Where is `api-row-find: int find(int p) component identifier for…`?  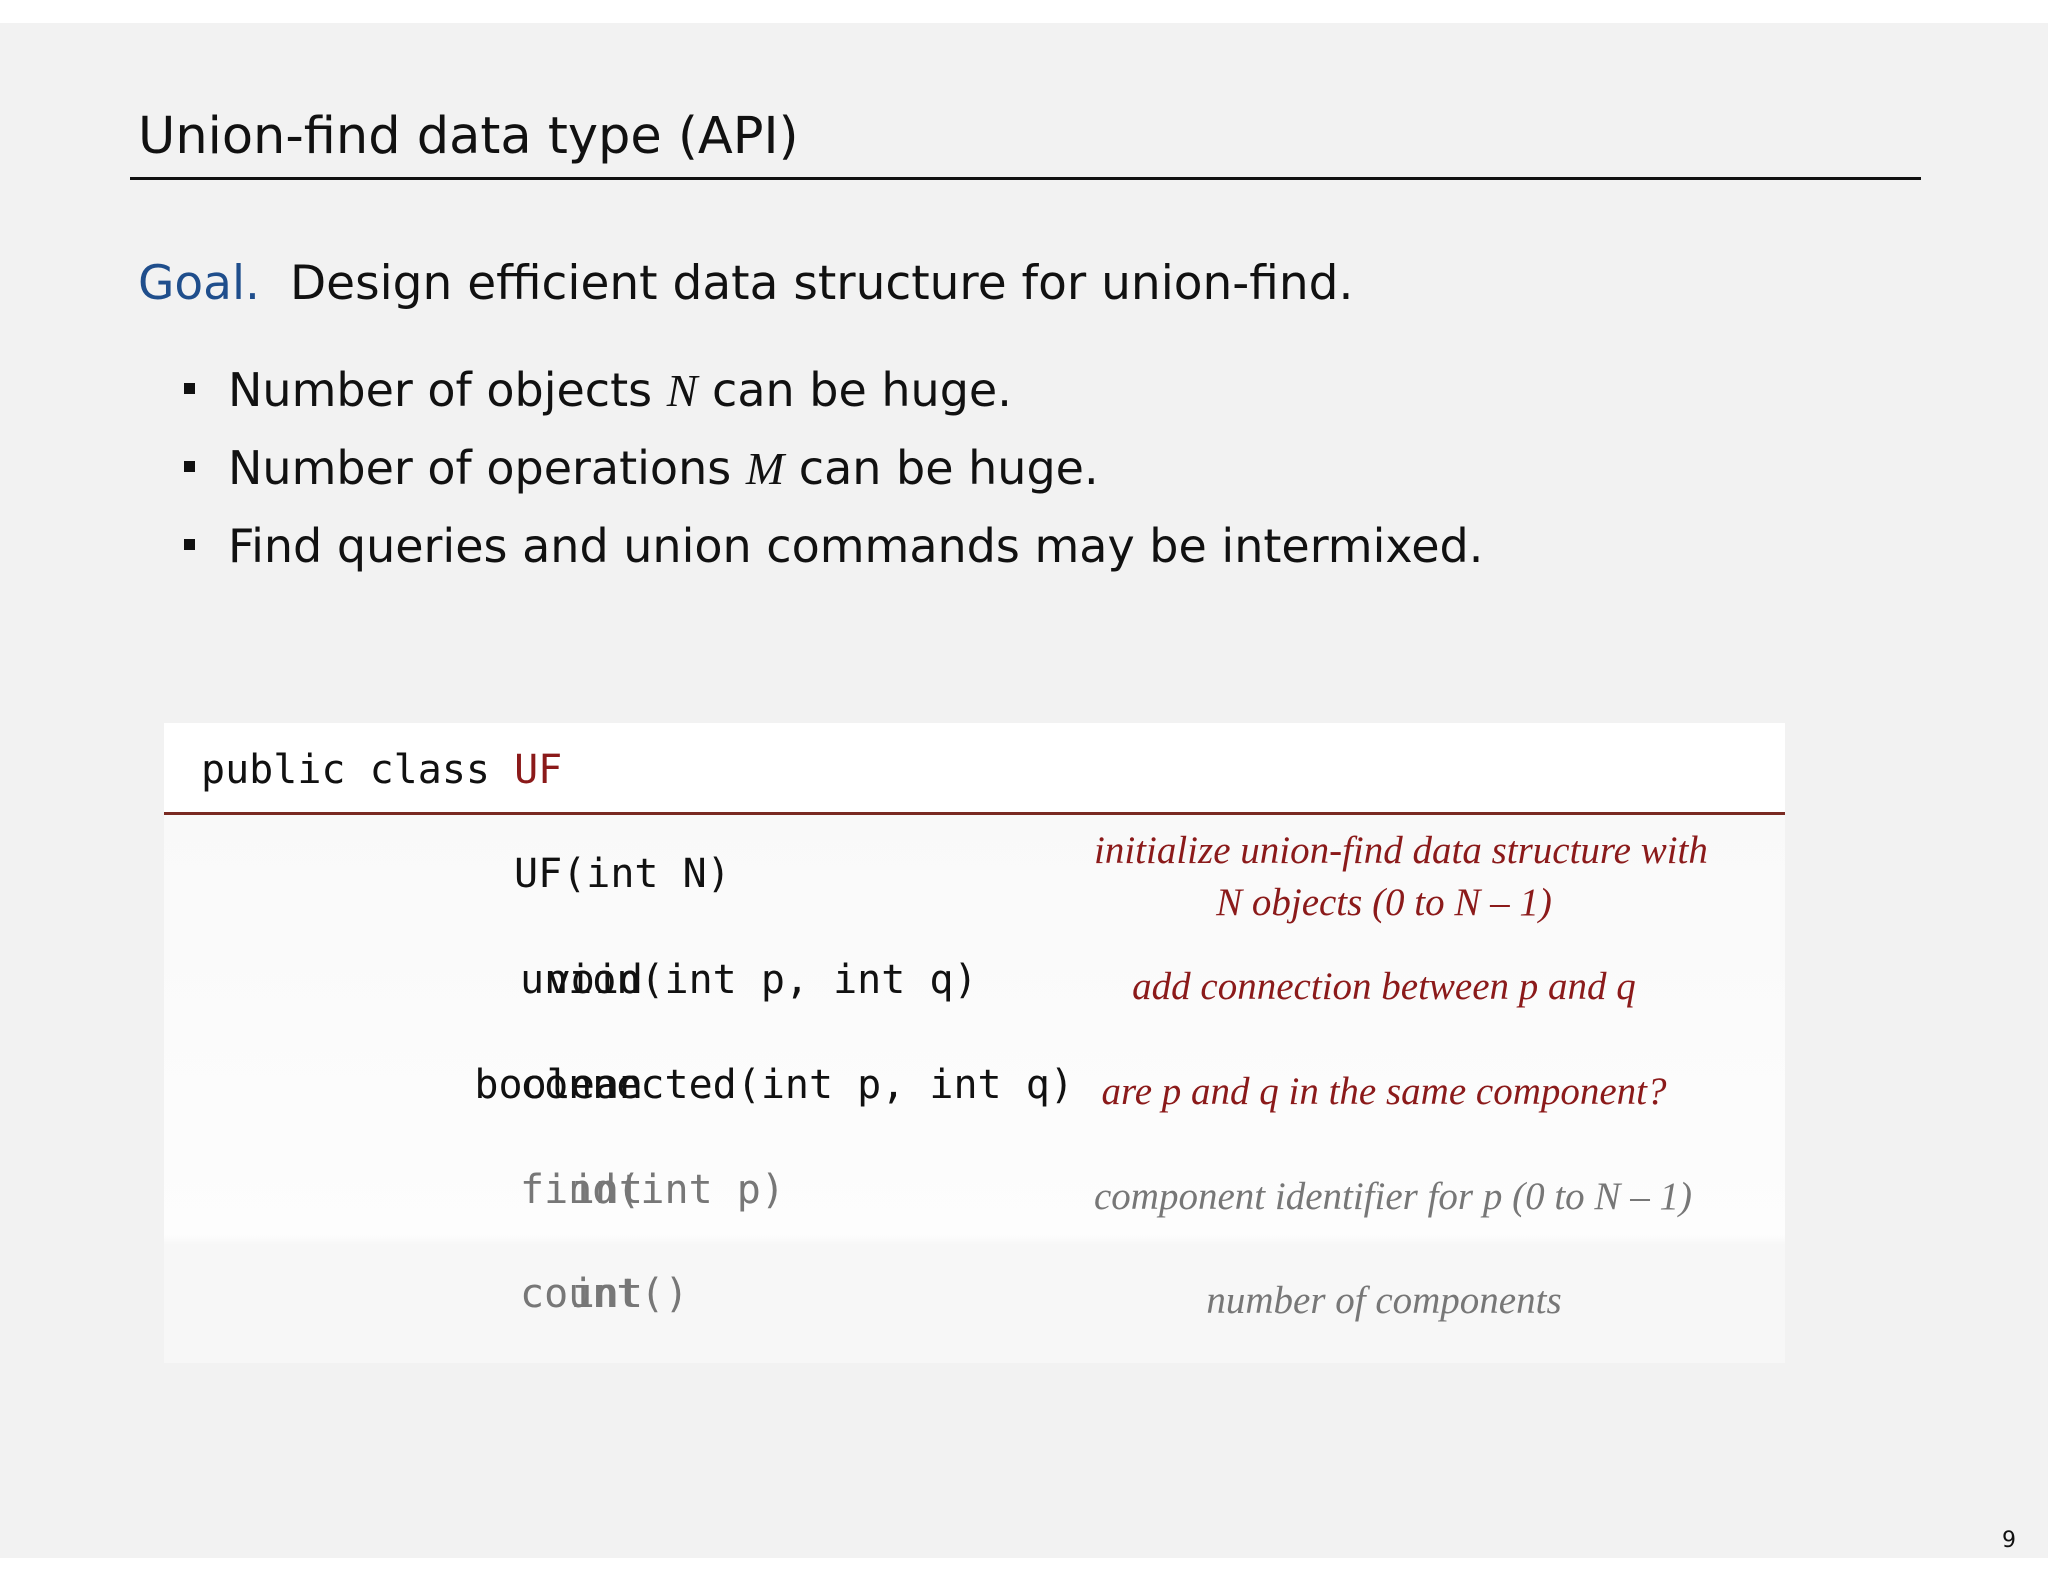
api-row-find: int find(int p) component identifier for… is located at coordinates (974, 1187).